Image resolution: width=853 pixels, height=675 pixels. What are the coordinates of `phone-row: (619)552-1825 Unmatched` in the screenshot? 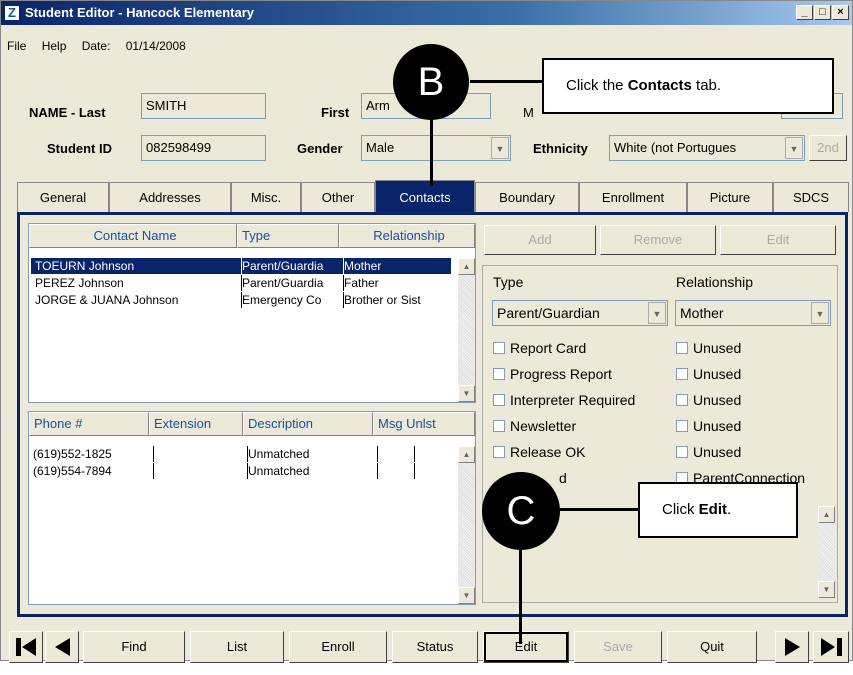 It's located at (241, 454).